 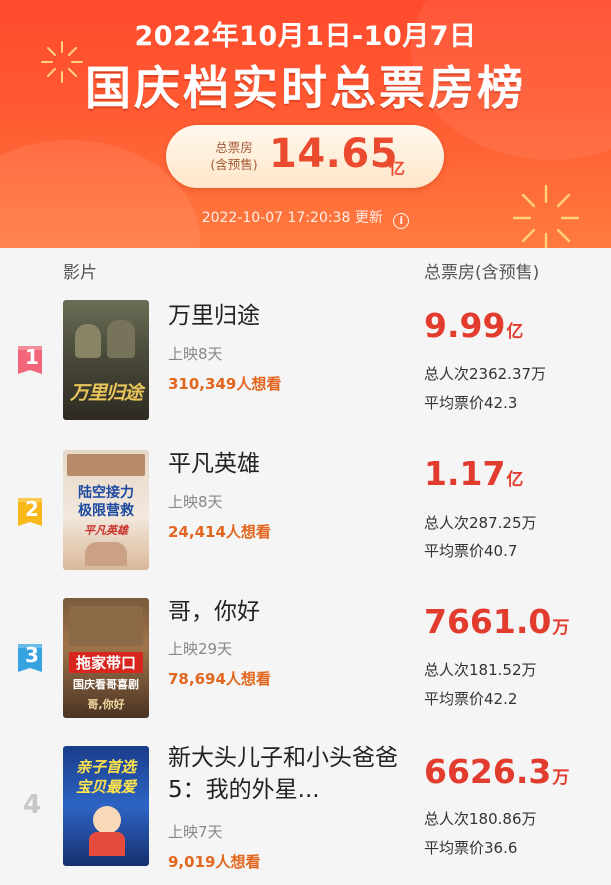 What do you see at coordinates (106, 704) in the screenshot?
I see `poster-title: 哥,你好` at bounding box center [106, 704].